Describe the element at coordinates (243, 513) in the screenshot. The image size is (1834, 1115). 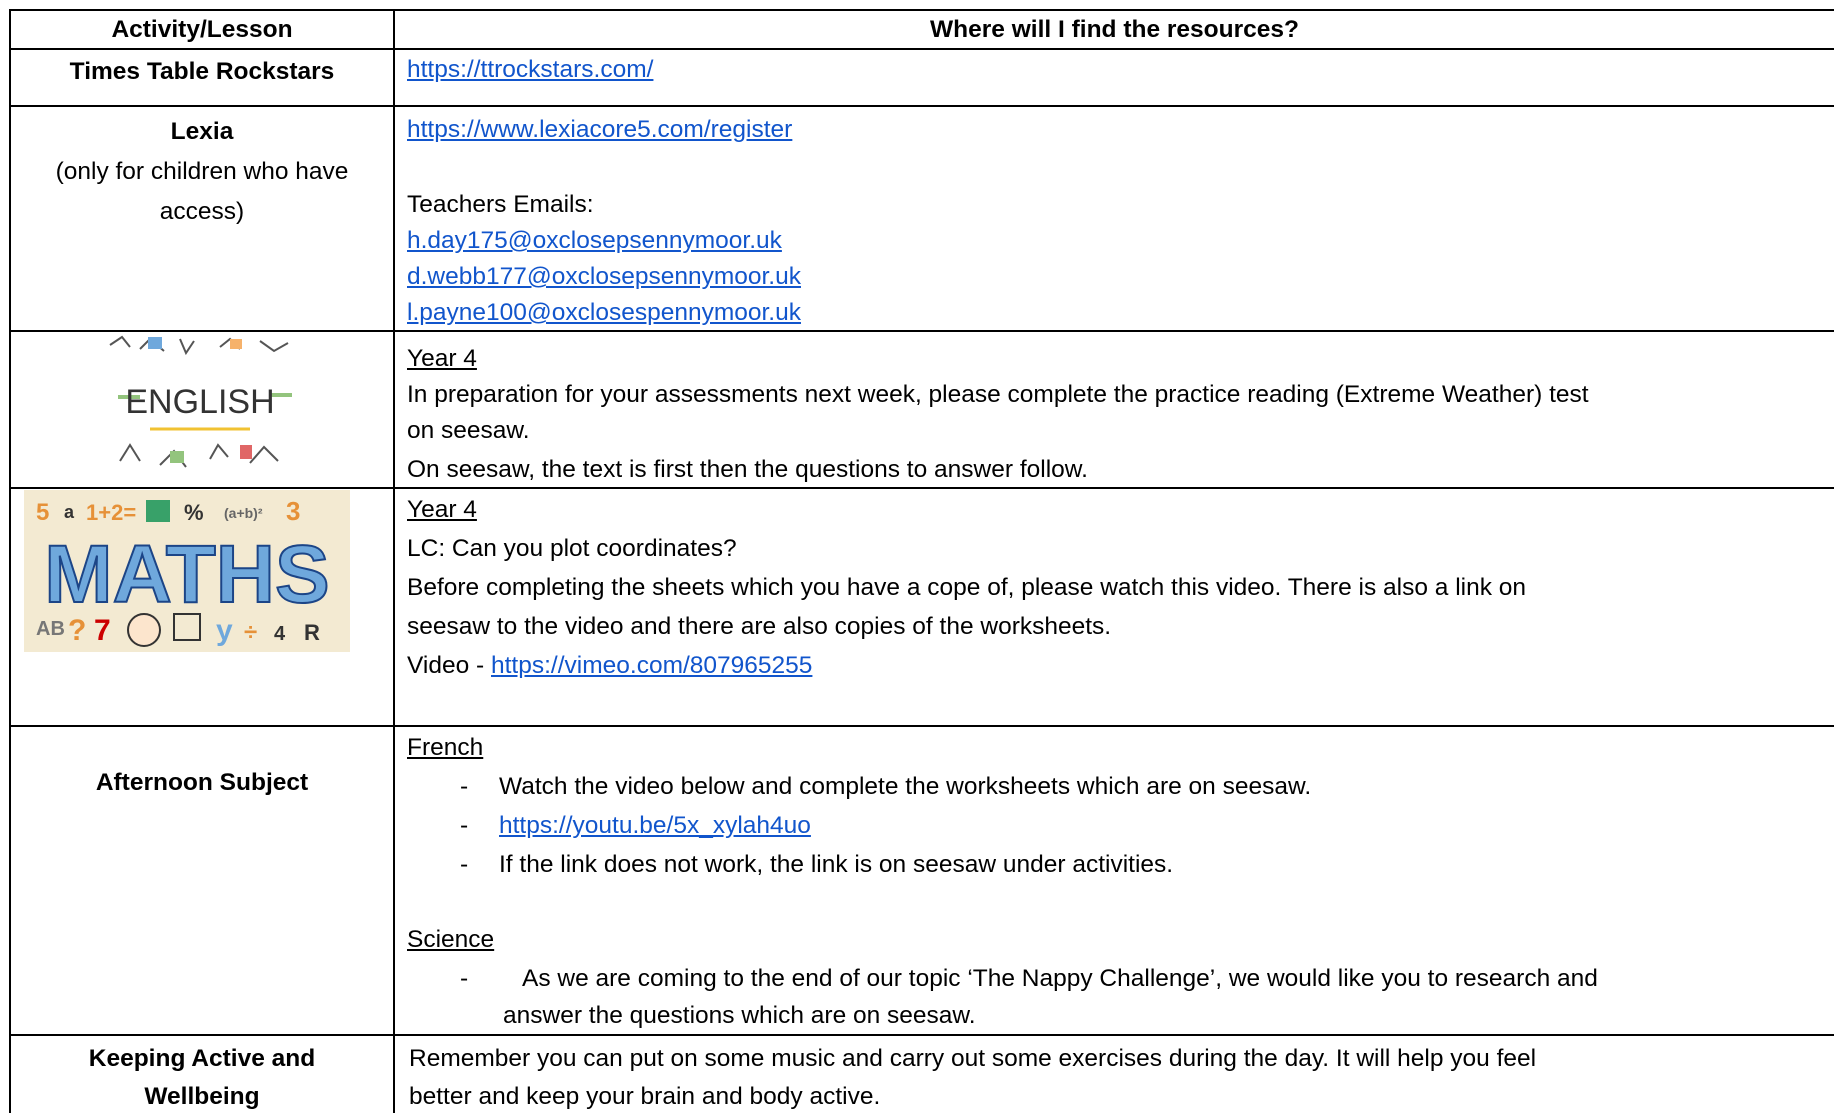
I see `svg-text: (a+b)²` at that location.